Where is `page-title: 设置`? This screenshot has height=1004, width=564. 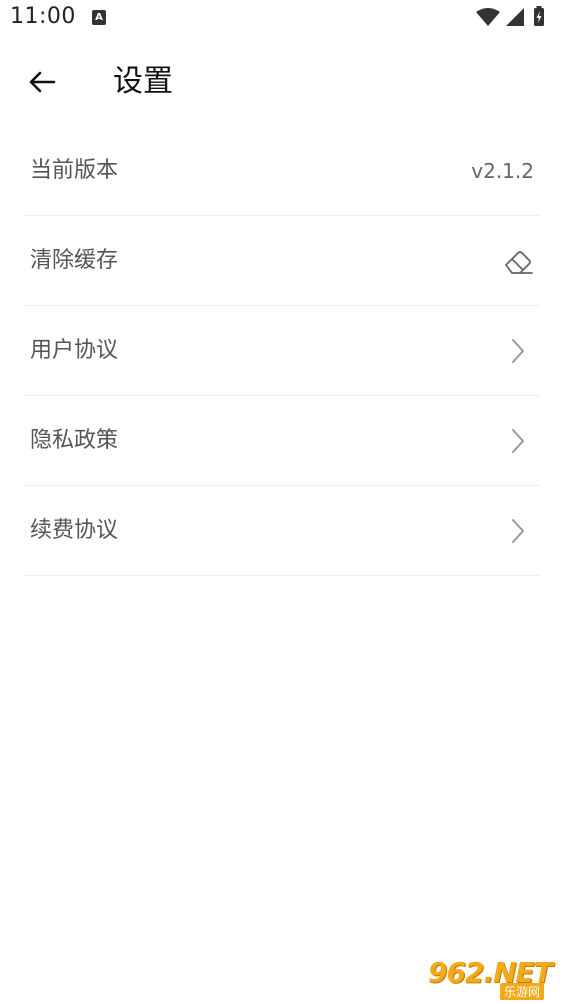 page-title: 设置 is located at coordinates (143, 81).